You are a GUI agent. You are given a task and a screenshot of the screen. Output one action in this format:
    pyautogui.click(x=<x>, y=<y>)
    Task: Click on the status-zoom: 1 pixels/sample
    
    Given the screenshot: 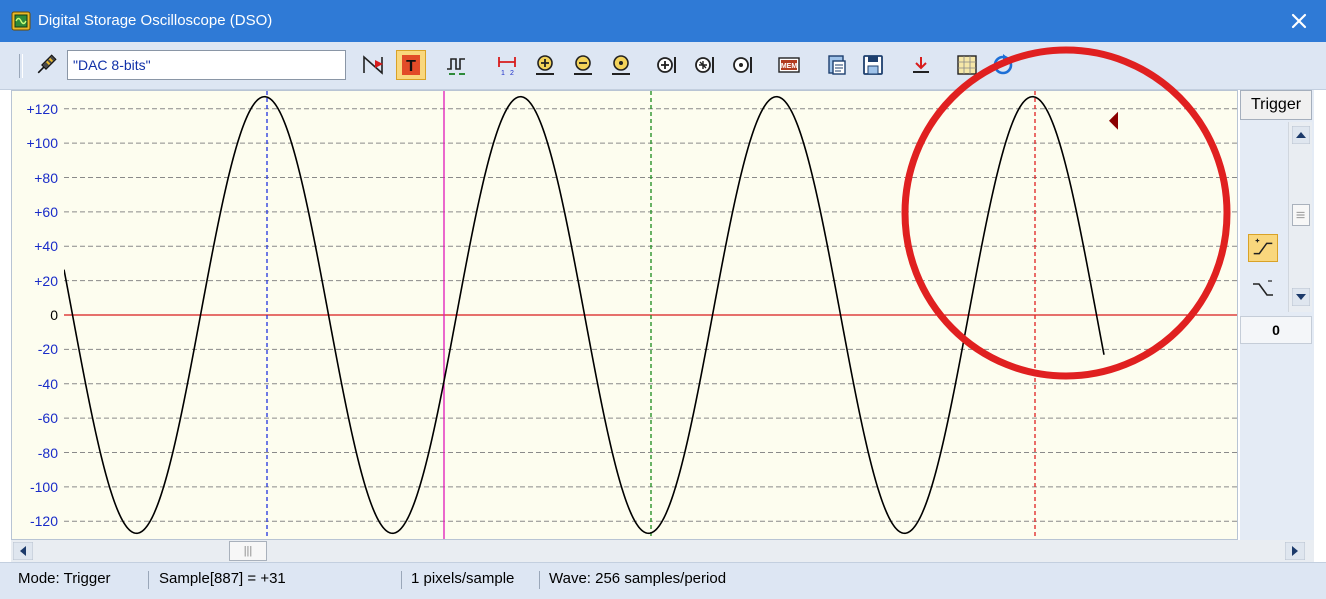 What is the action you would take?
    pyautogui.click(x=463, y=578)
    